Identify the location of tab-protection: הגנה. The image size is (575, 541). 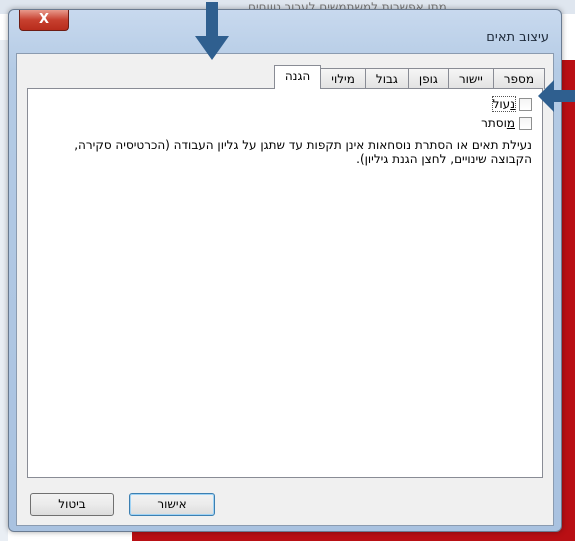
(297, 77).